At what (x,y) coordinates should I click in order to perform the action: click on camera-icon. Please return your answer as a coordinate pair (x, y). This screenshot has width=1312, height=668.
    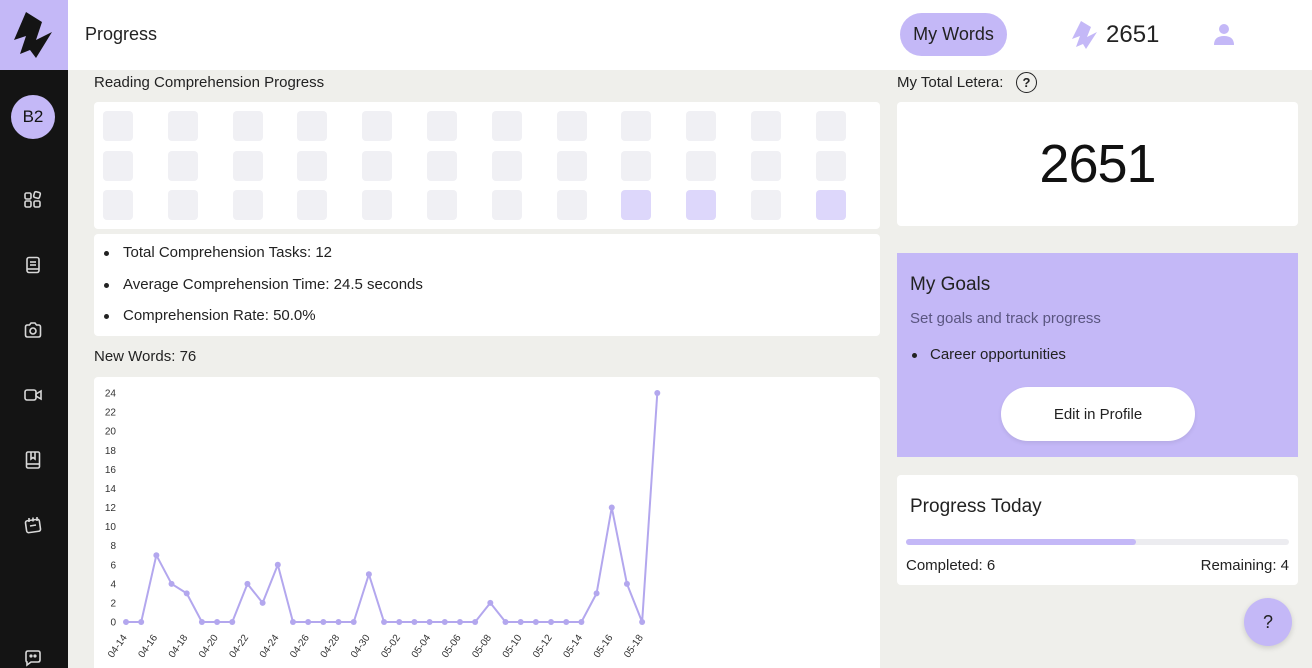
    Looking at the image, I should click on (33, 330).